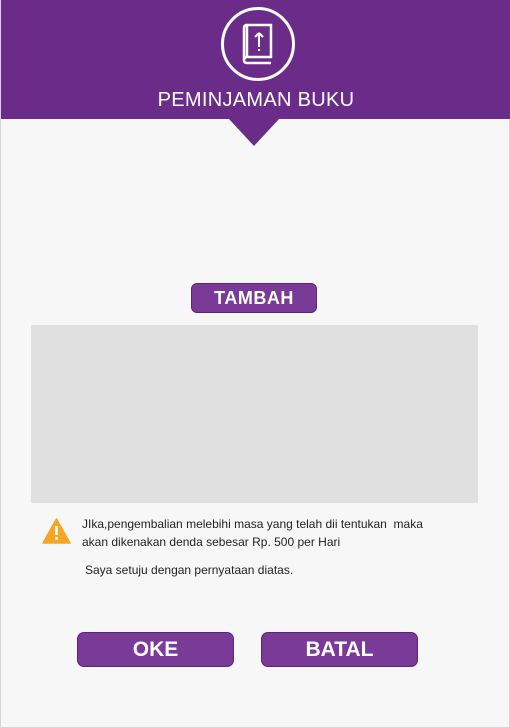 The image size is (510, 728). Describe the element at coordinates (56, 531) in the screenshot. I see `warning-icon` at that location.